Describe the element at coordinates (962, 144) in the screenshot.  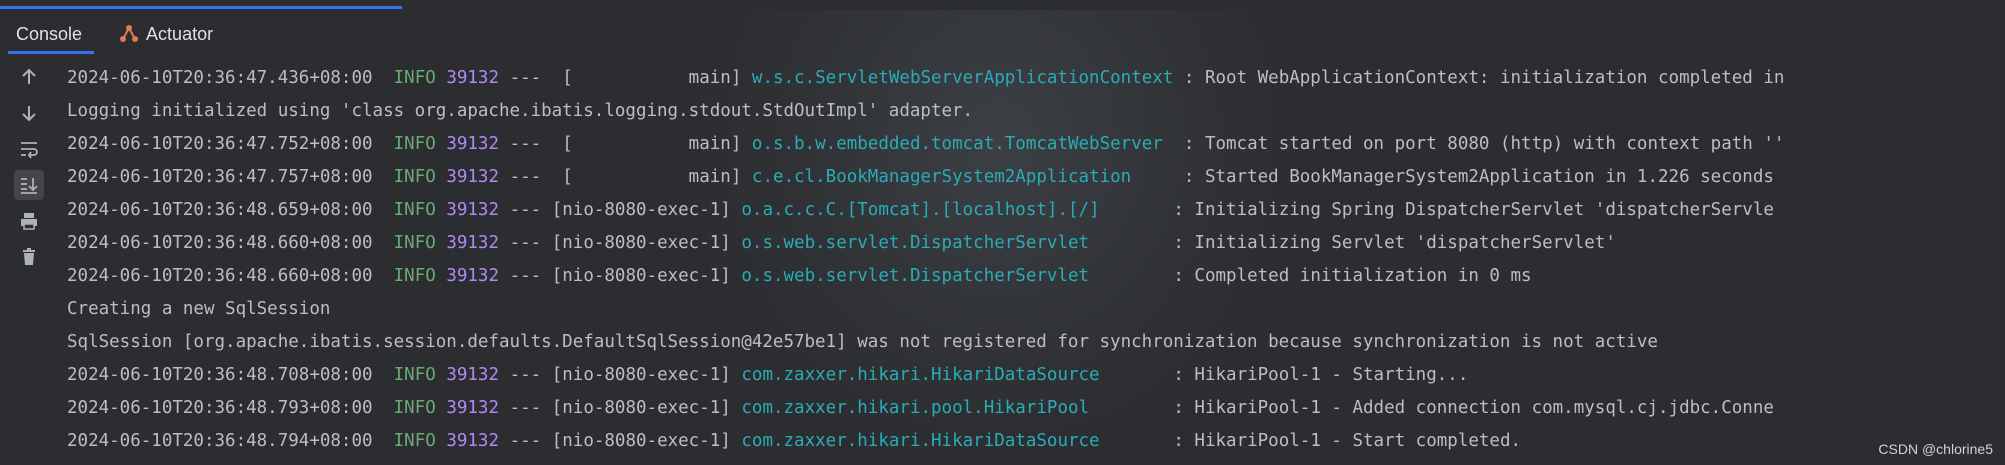
I see `log-logger: o.s.b.w.embedded.tomcat.TomcatWebServer` at that location.